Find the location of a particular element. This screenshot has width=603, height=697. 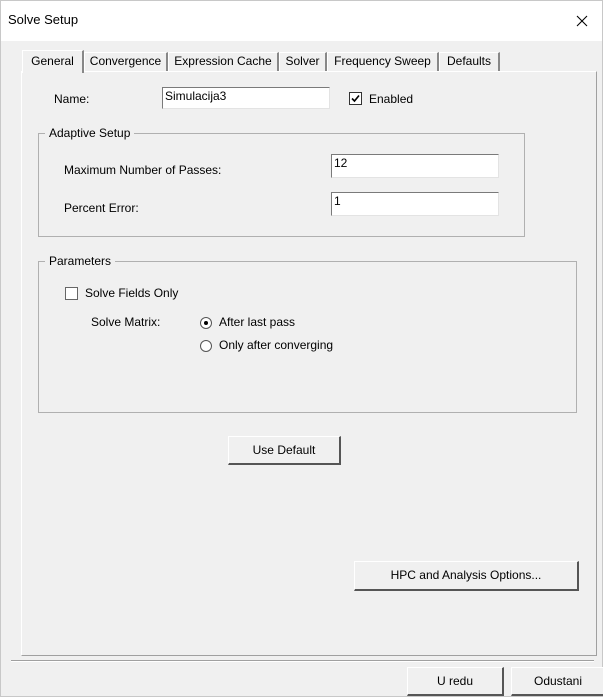

radio-dot-icon is located at coordinates (206, 323).